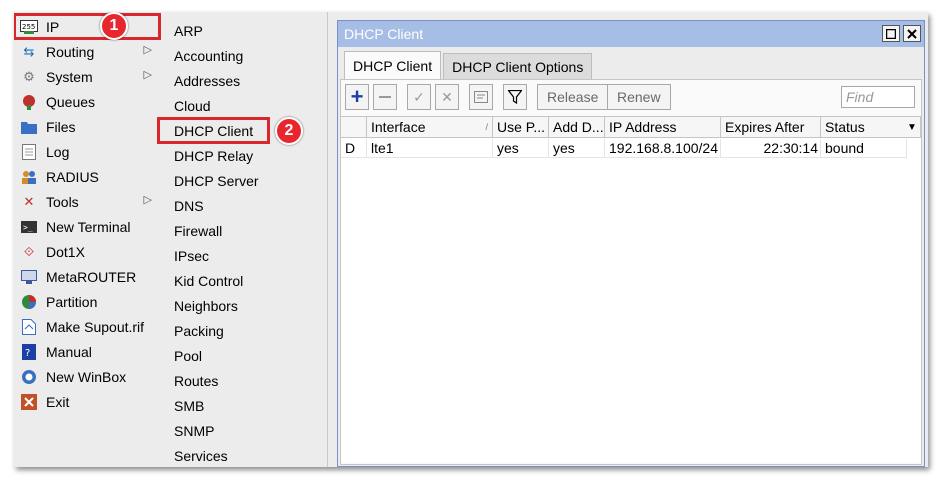 The height and width of the screenshot is (480, 944). Describe the element at coordinates (518, 66) in the screenshot. I see `tab-dhcp-client-options: DHCP Client Options` at that location.